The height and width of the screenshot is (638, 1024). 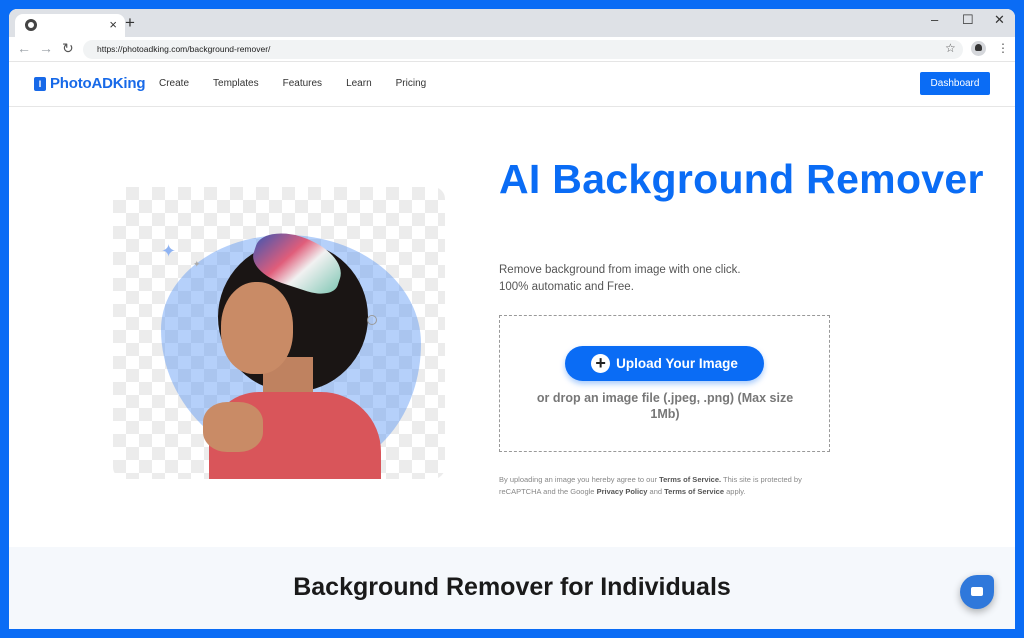 What do you see at coordinates (233, 427) in the screenshot?
I see `person-hand` at bounding box center [233, 427].